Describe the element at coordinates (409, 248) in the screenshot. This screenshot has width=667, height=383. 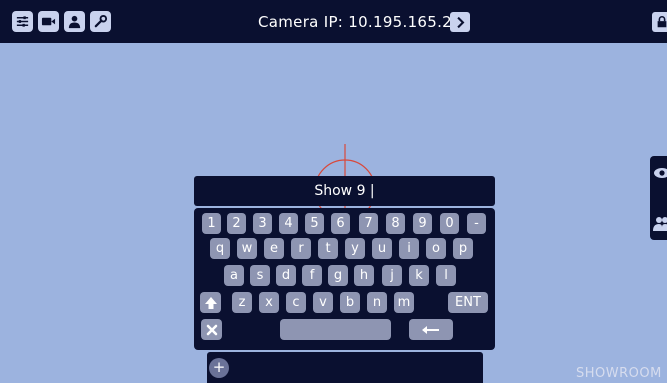
I see `key-i: i` at that location.